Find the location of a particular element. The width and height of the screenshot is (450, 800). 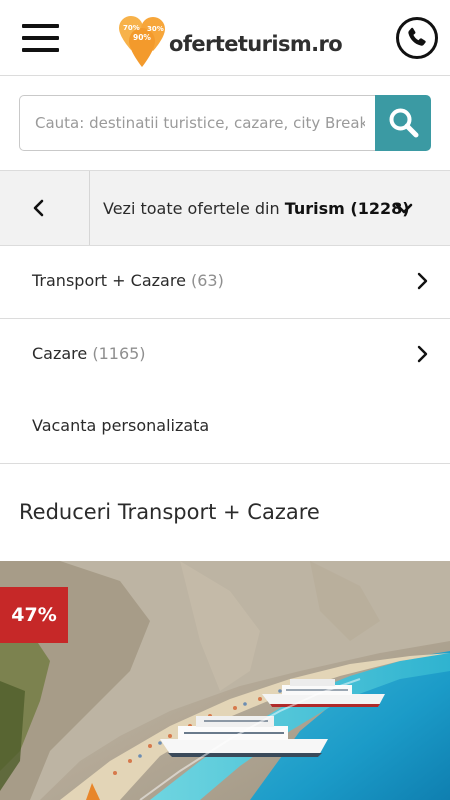

section-title: Reduceri Transport + Cazare is located at coordinates (169, 512).